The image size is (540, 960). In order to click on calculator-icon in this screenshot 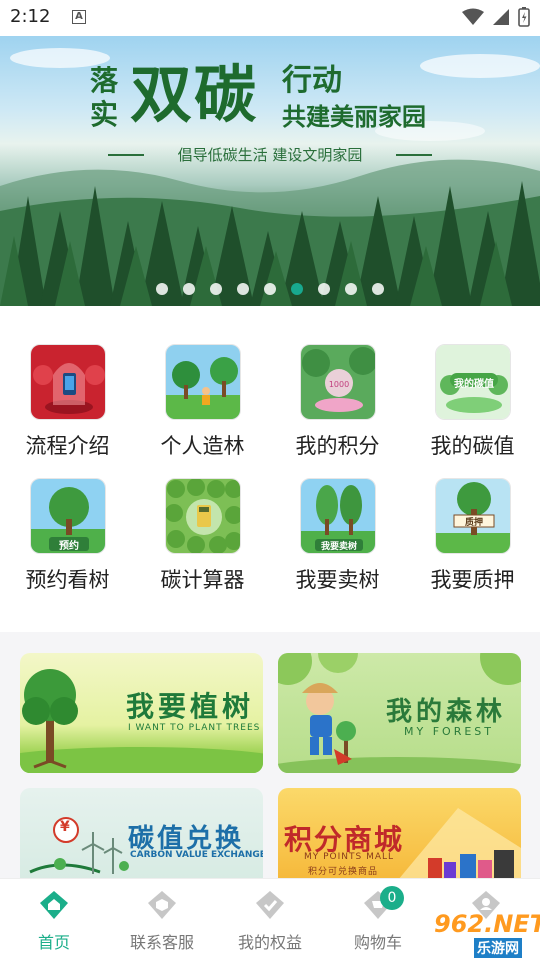, I will do `click(203, 516)`.